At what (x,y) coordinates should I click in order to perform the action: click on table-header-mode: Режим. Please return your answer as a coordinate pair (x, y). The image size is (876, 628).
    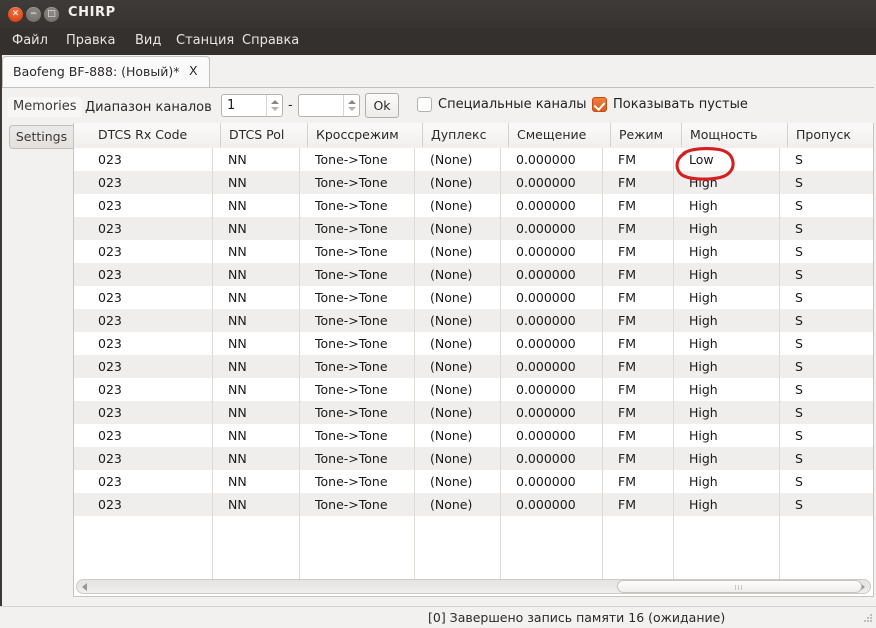
    Looking at the image, I should click on (645, 135).